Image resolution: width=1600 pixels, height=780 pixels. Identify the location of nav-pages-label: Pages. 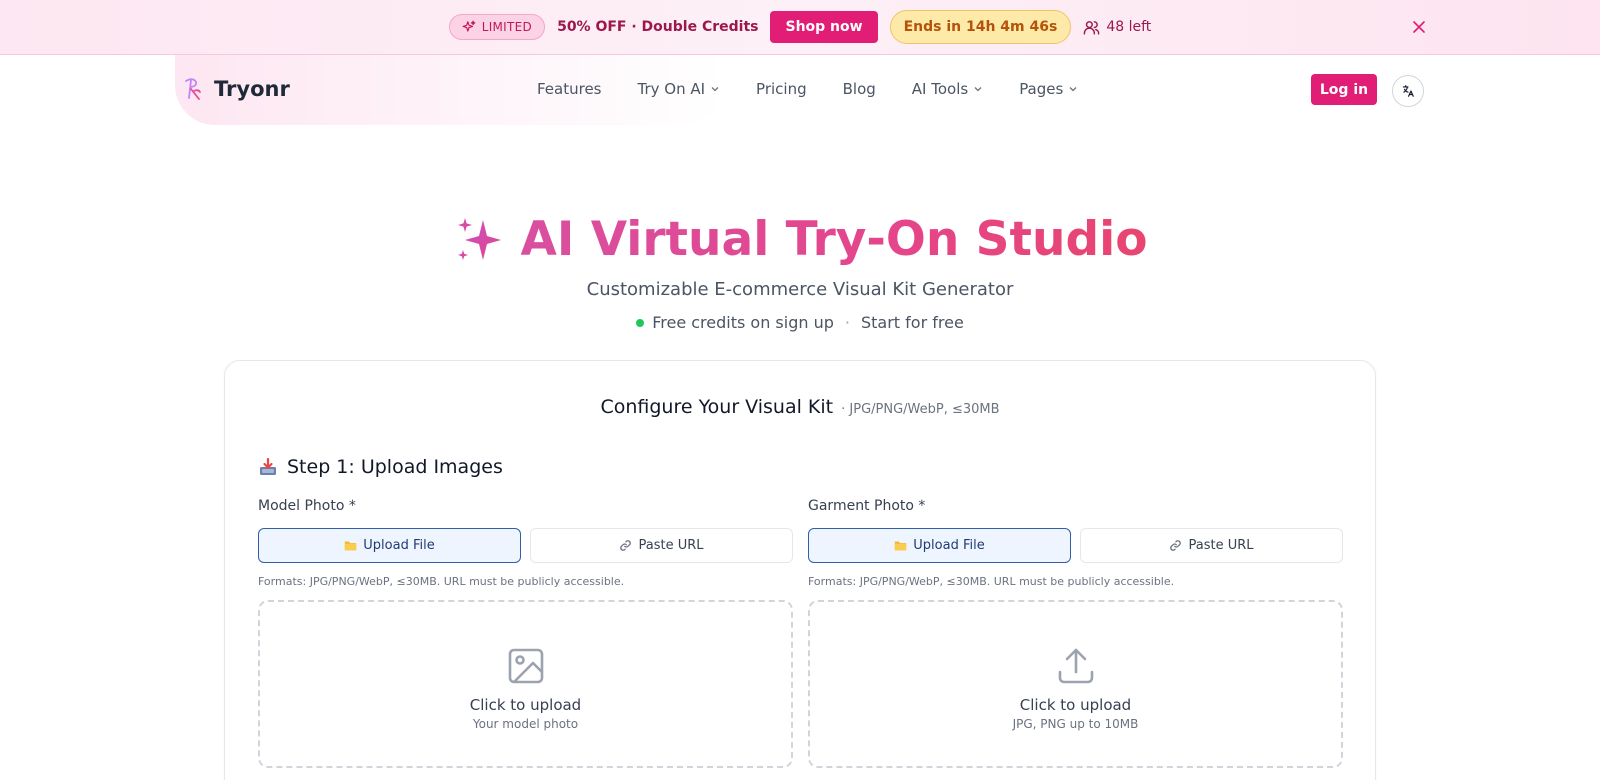
(1041, 89).